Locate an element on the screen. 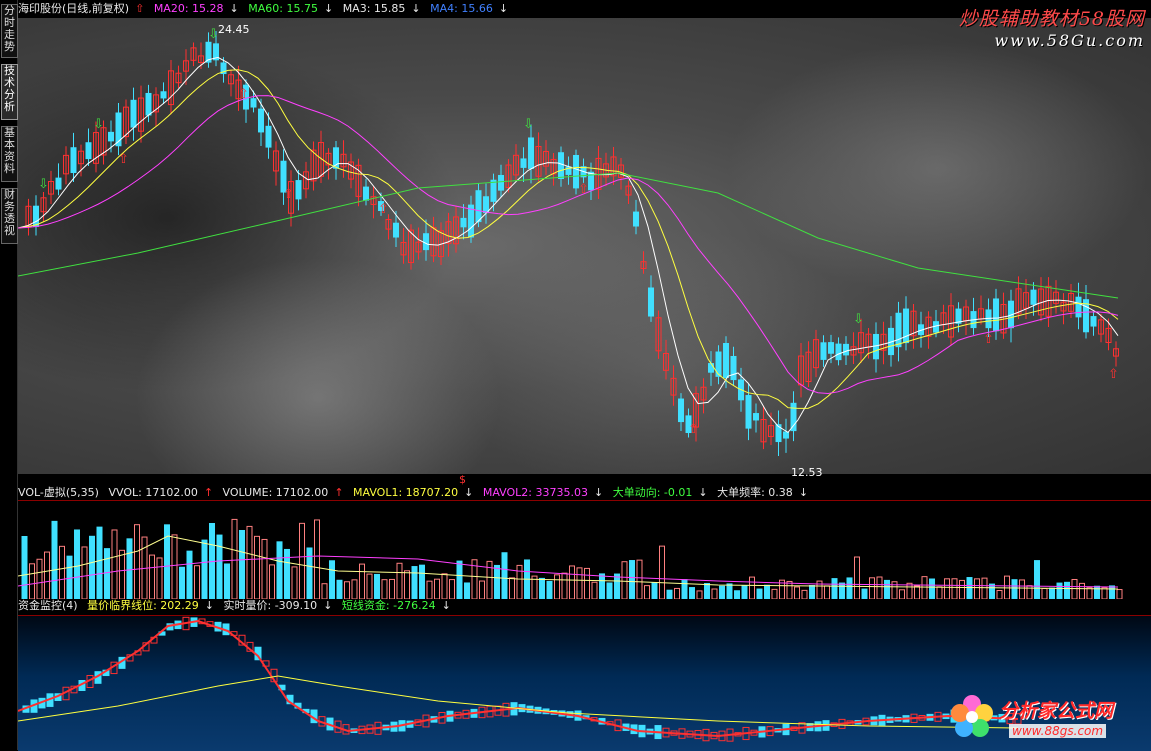 The width and height of the screenshot is (1151, 751). flower-logo-icon is located at coordinates (972, 716).